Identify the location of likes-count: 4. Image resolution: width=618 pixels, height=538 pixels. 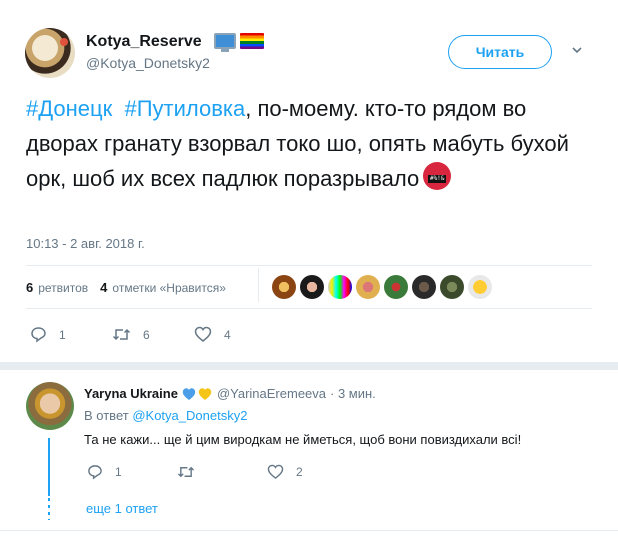
(104, 287).